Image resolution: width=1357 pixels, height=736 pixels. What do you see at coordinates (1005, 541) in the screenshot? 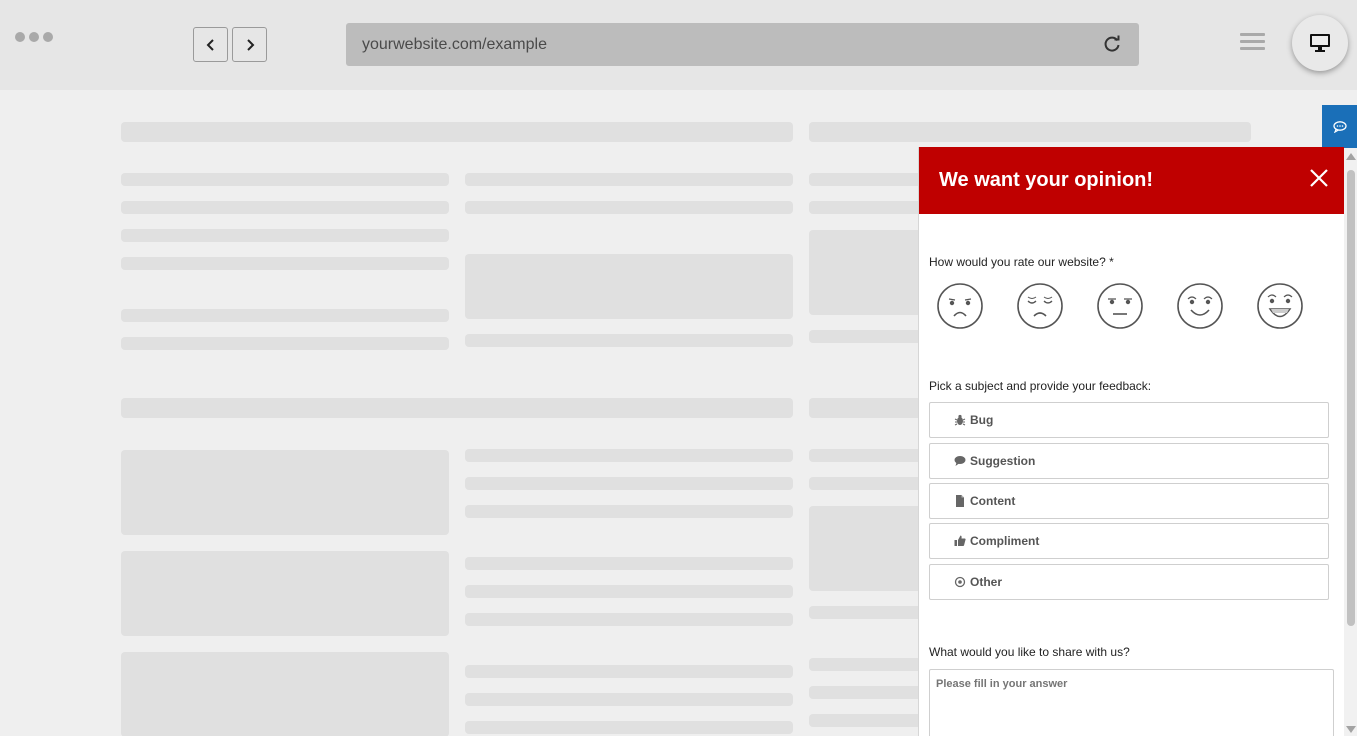
I see `subject-option-label: Compliment` at bounding box center [1005, 541].